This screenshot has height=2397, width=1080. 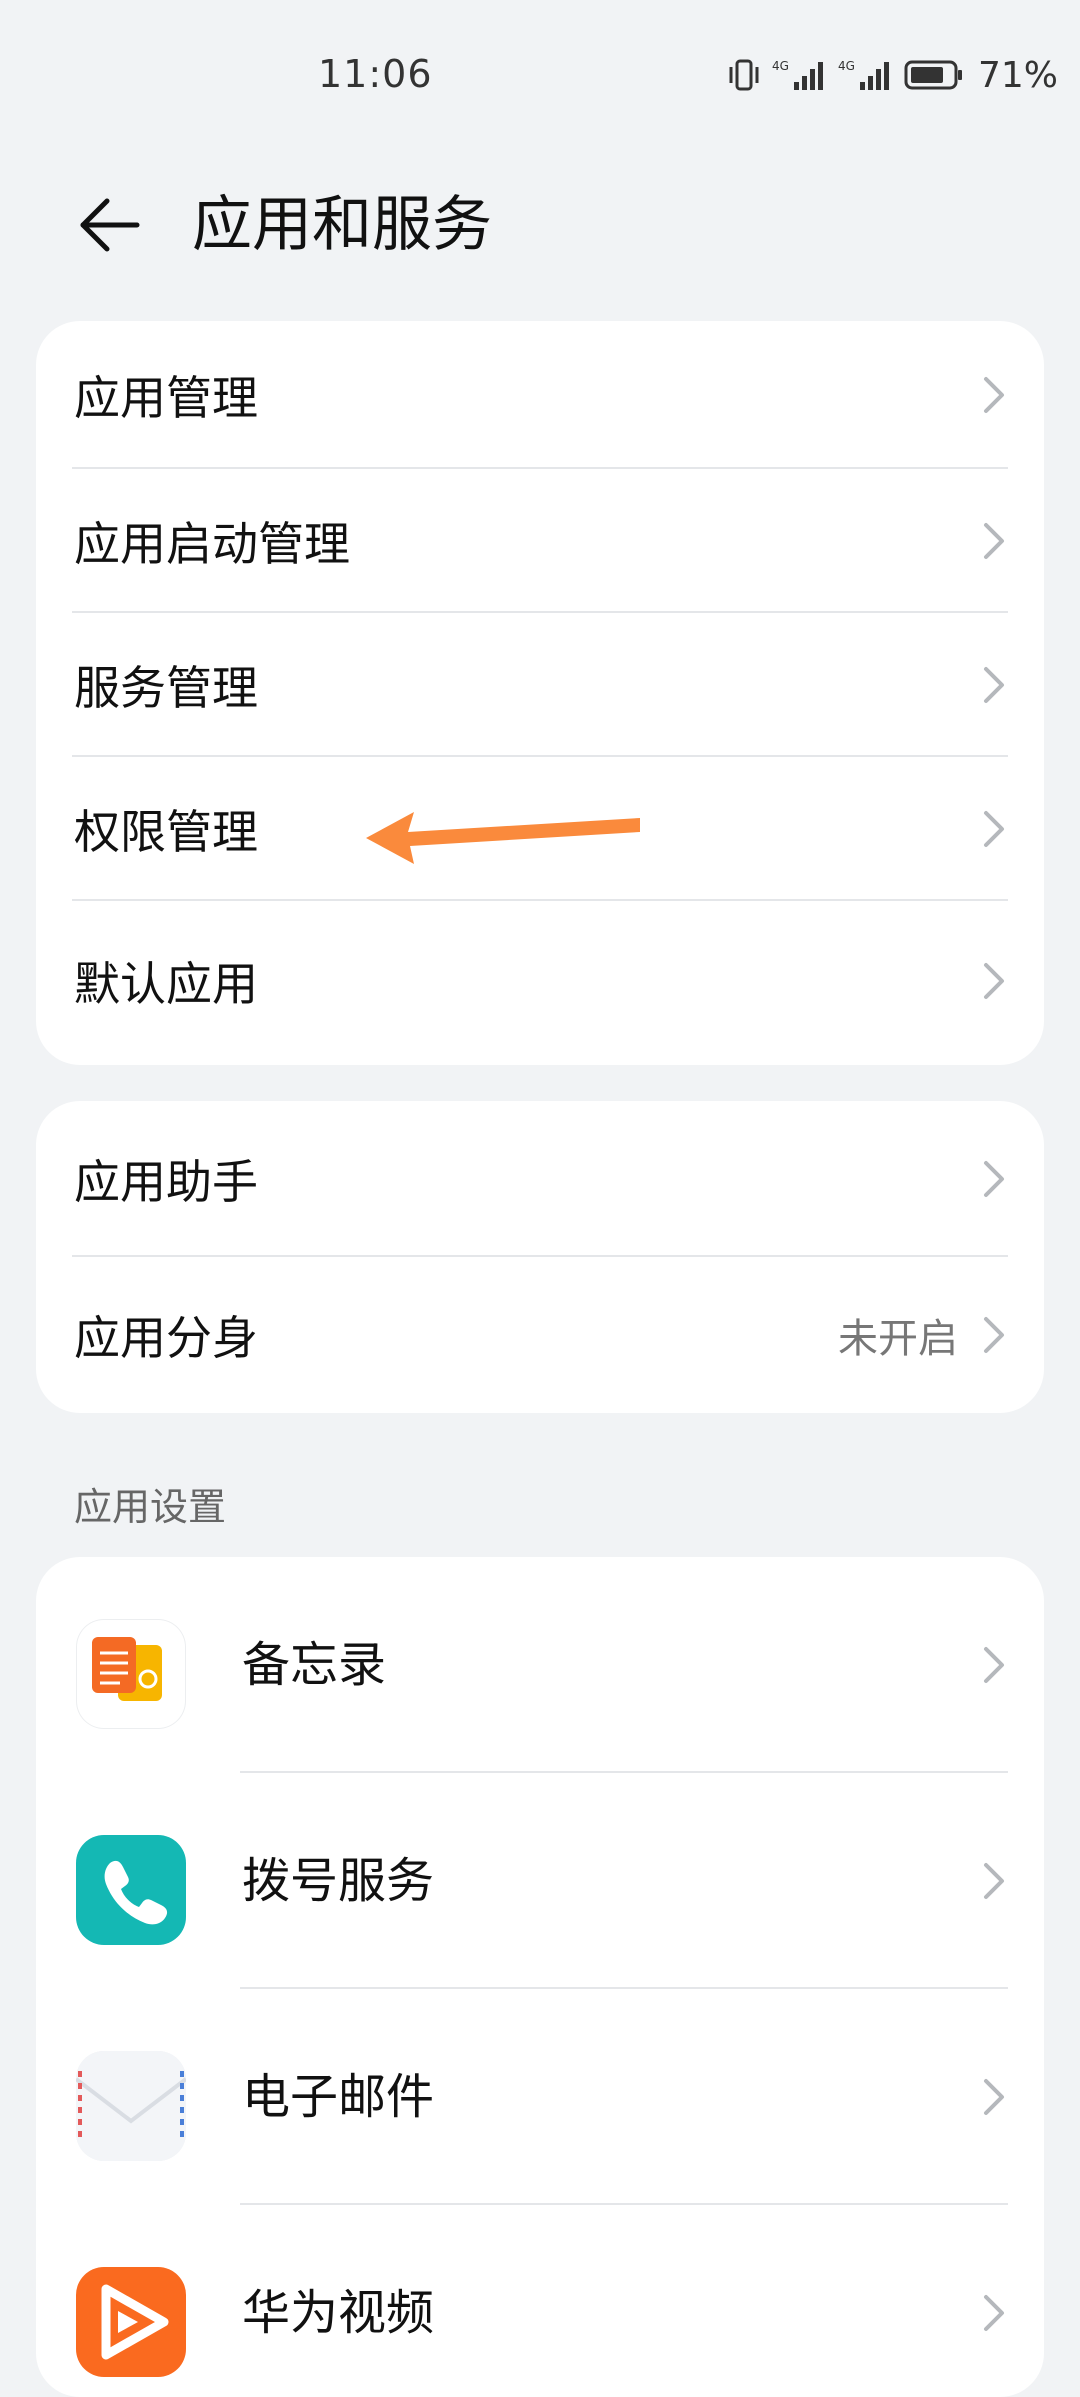 What do you see at coordinates (131, 1890) in the screenshot?
I see `phone-icon` at bounding box center [131, 1890].